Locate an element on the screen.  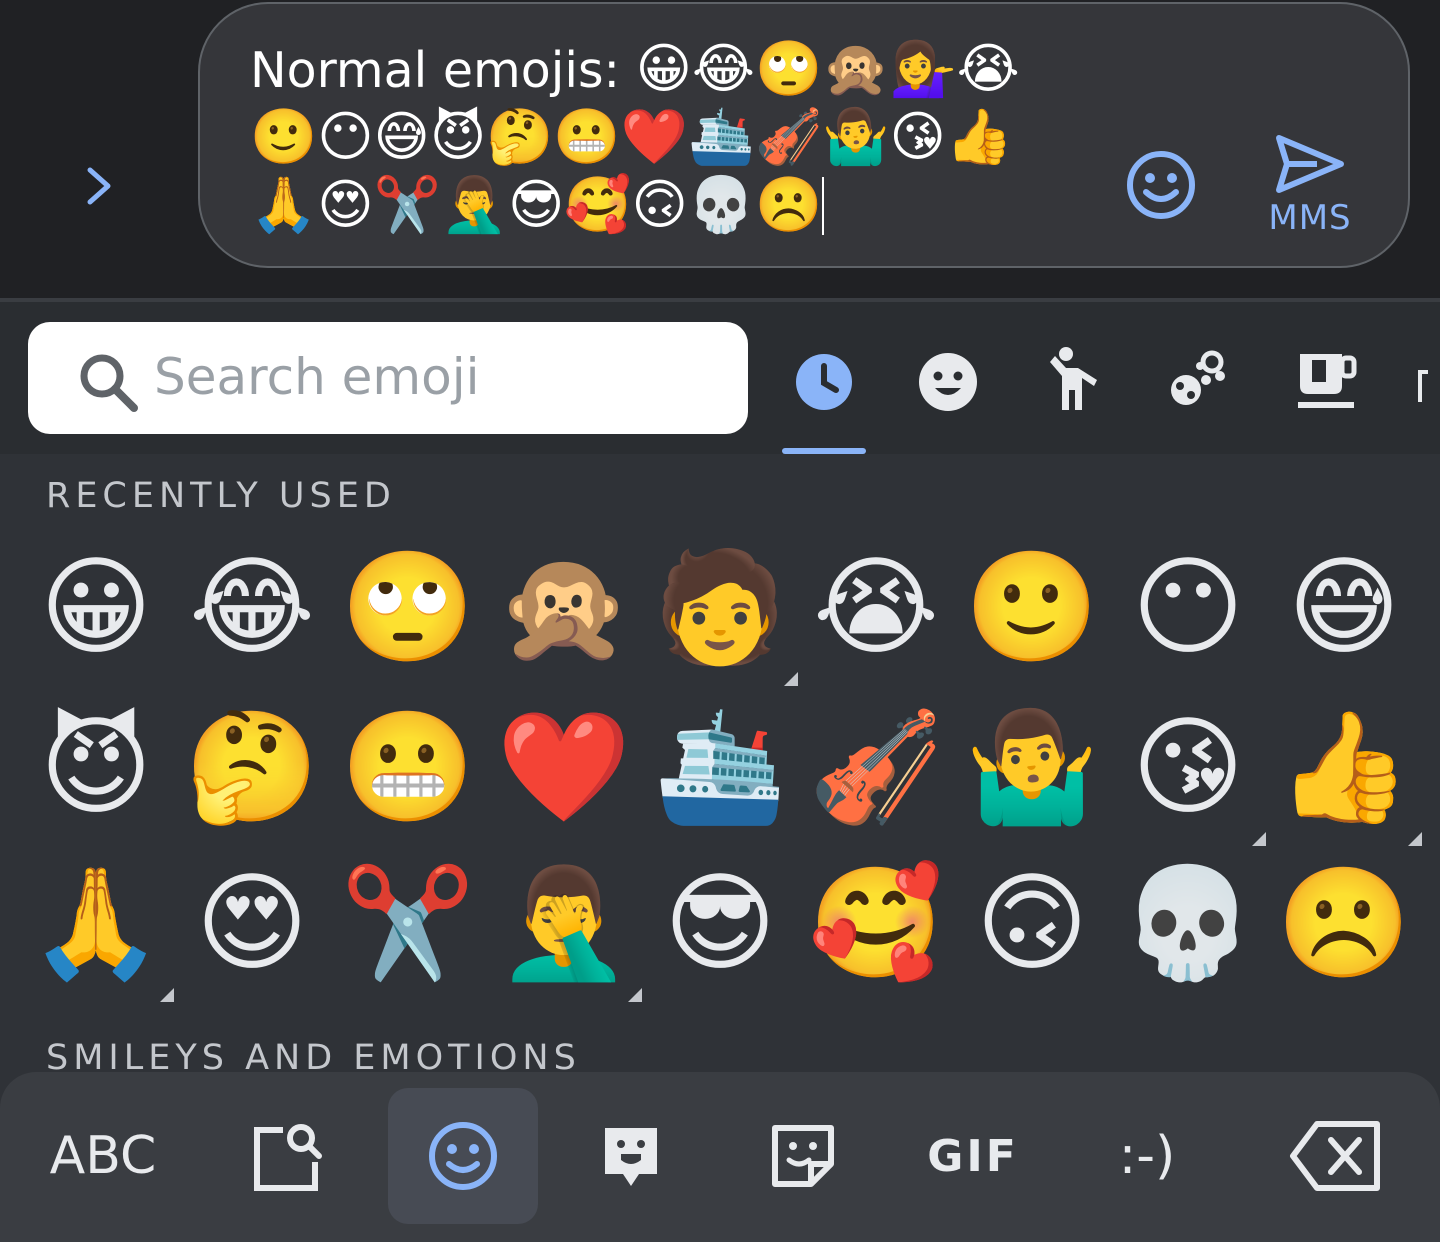
emoji-key: ❤️ is located at coordinates (564, 768).